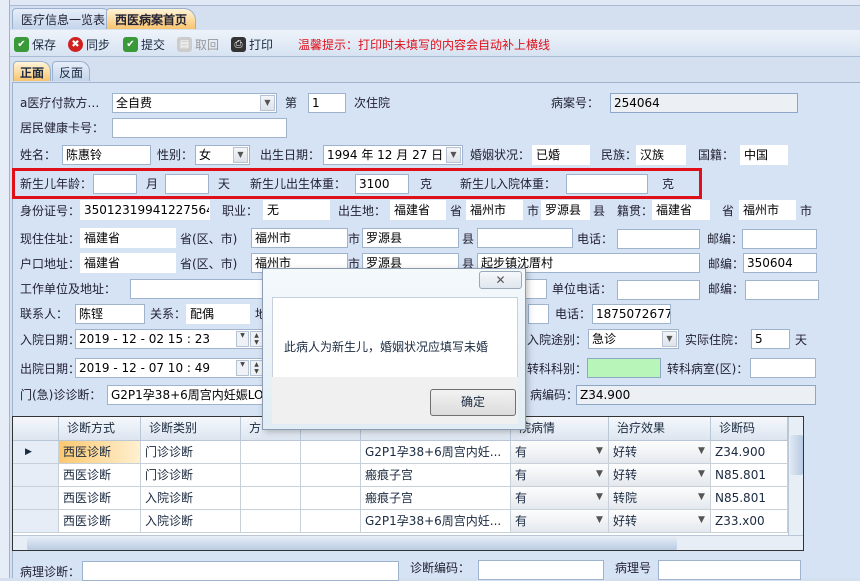 This screenshot has height=581, width=860. I want to click on newborn-day-input, so click(187, 184).